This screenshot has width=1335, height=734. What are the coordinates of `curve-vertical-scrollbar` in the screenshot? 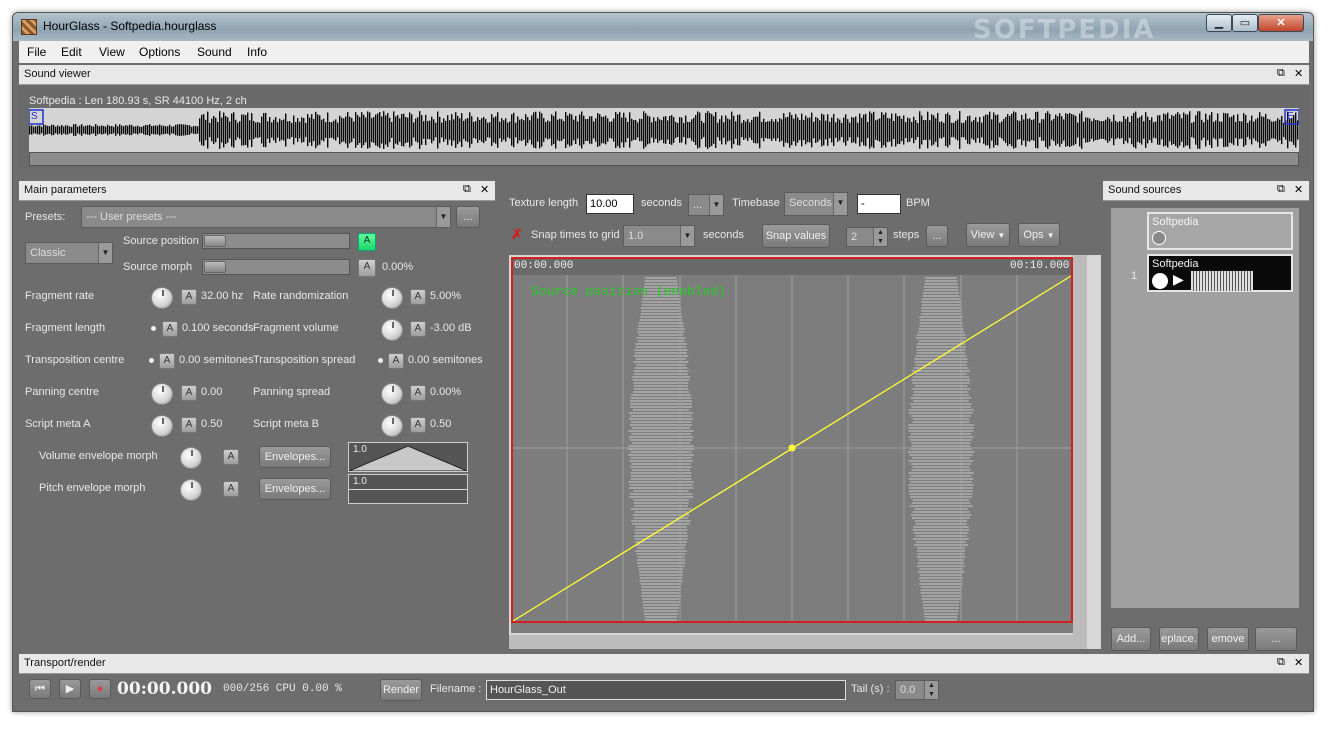 It's located at (1080, 452).